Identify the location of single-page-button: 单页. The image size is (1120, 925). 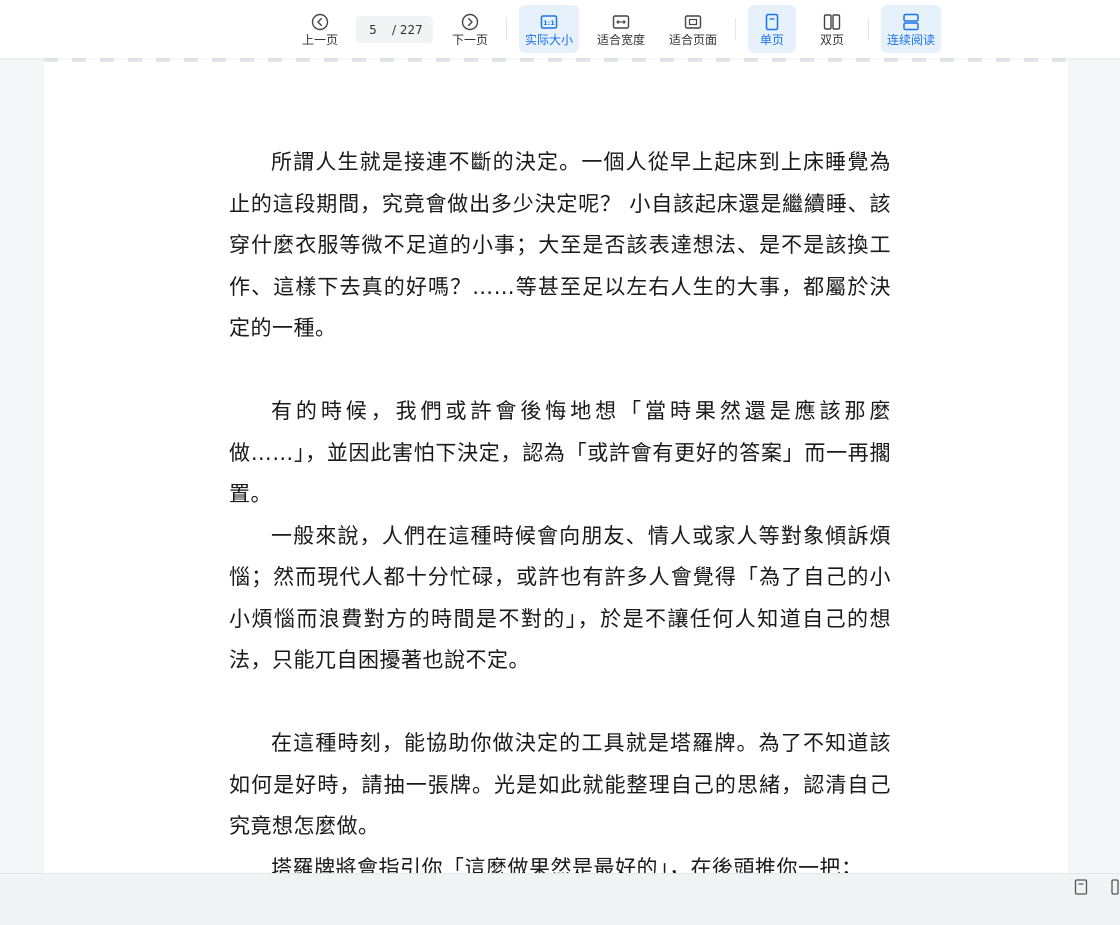
(772, 29).